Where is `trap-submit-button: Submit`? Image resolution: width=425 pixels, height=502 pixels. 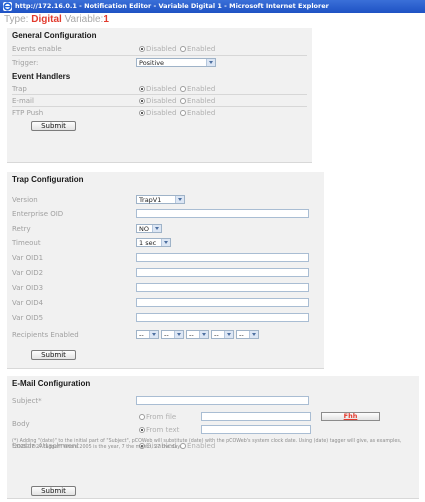 trap-submit-button: Submit is located at coordinates (53, 355).